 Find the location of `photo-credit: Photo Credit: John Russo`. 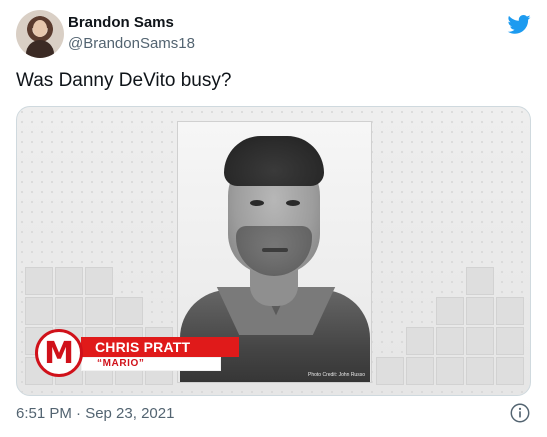

photo-credit: Photo Credit: John Russo is located at coordinates (336, 375).